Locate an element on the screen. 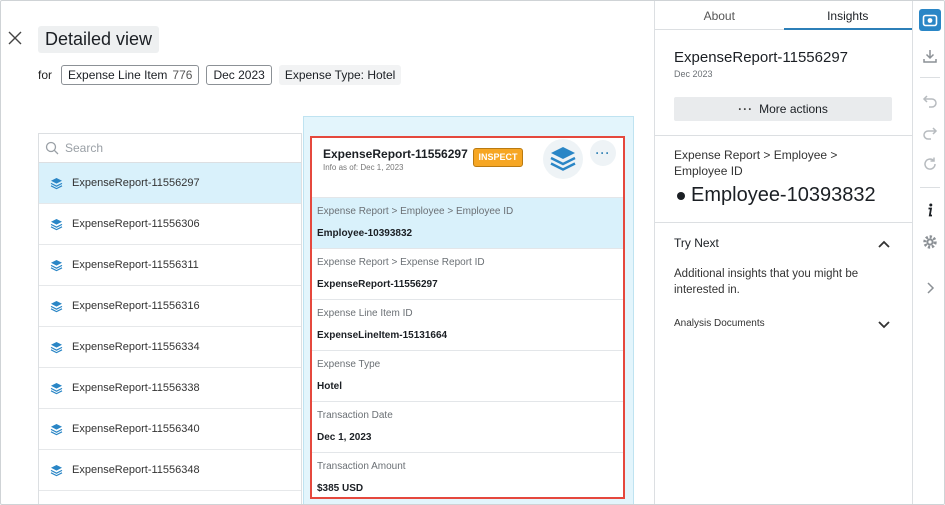  insight-value: Employee-10393832 is located at coordinates (776, 195).